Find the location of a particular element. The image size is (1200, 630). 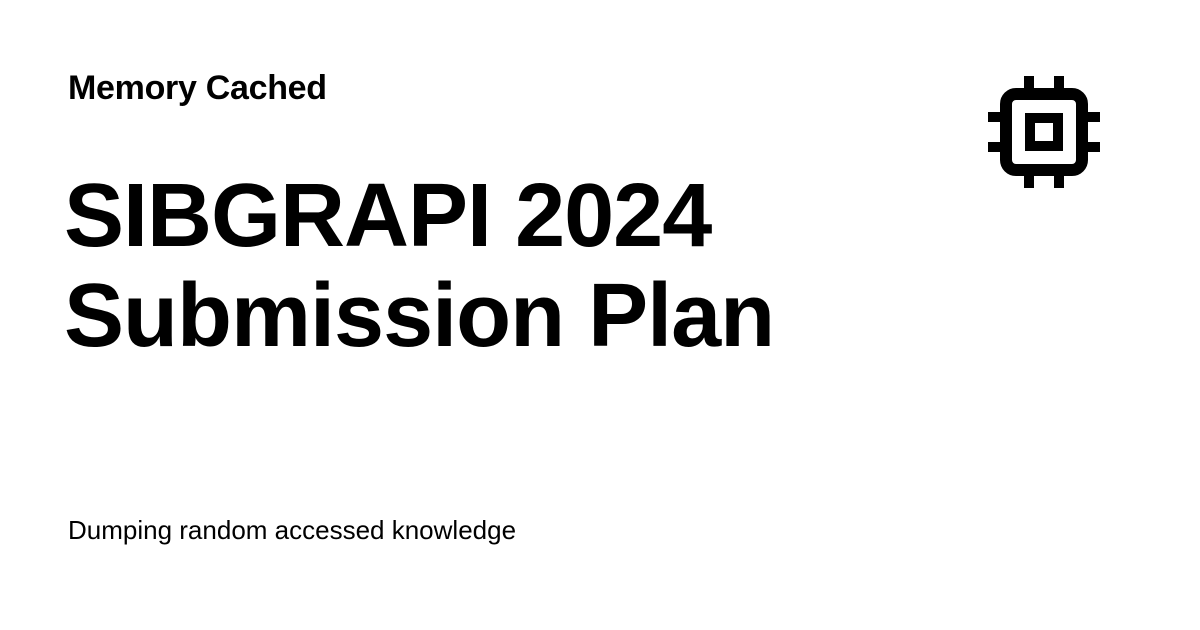

cpu-chip-icon is located at coordinates (1044, 132).